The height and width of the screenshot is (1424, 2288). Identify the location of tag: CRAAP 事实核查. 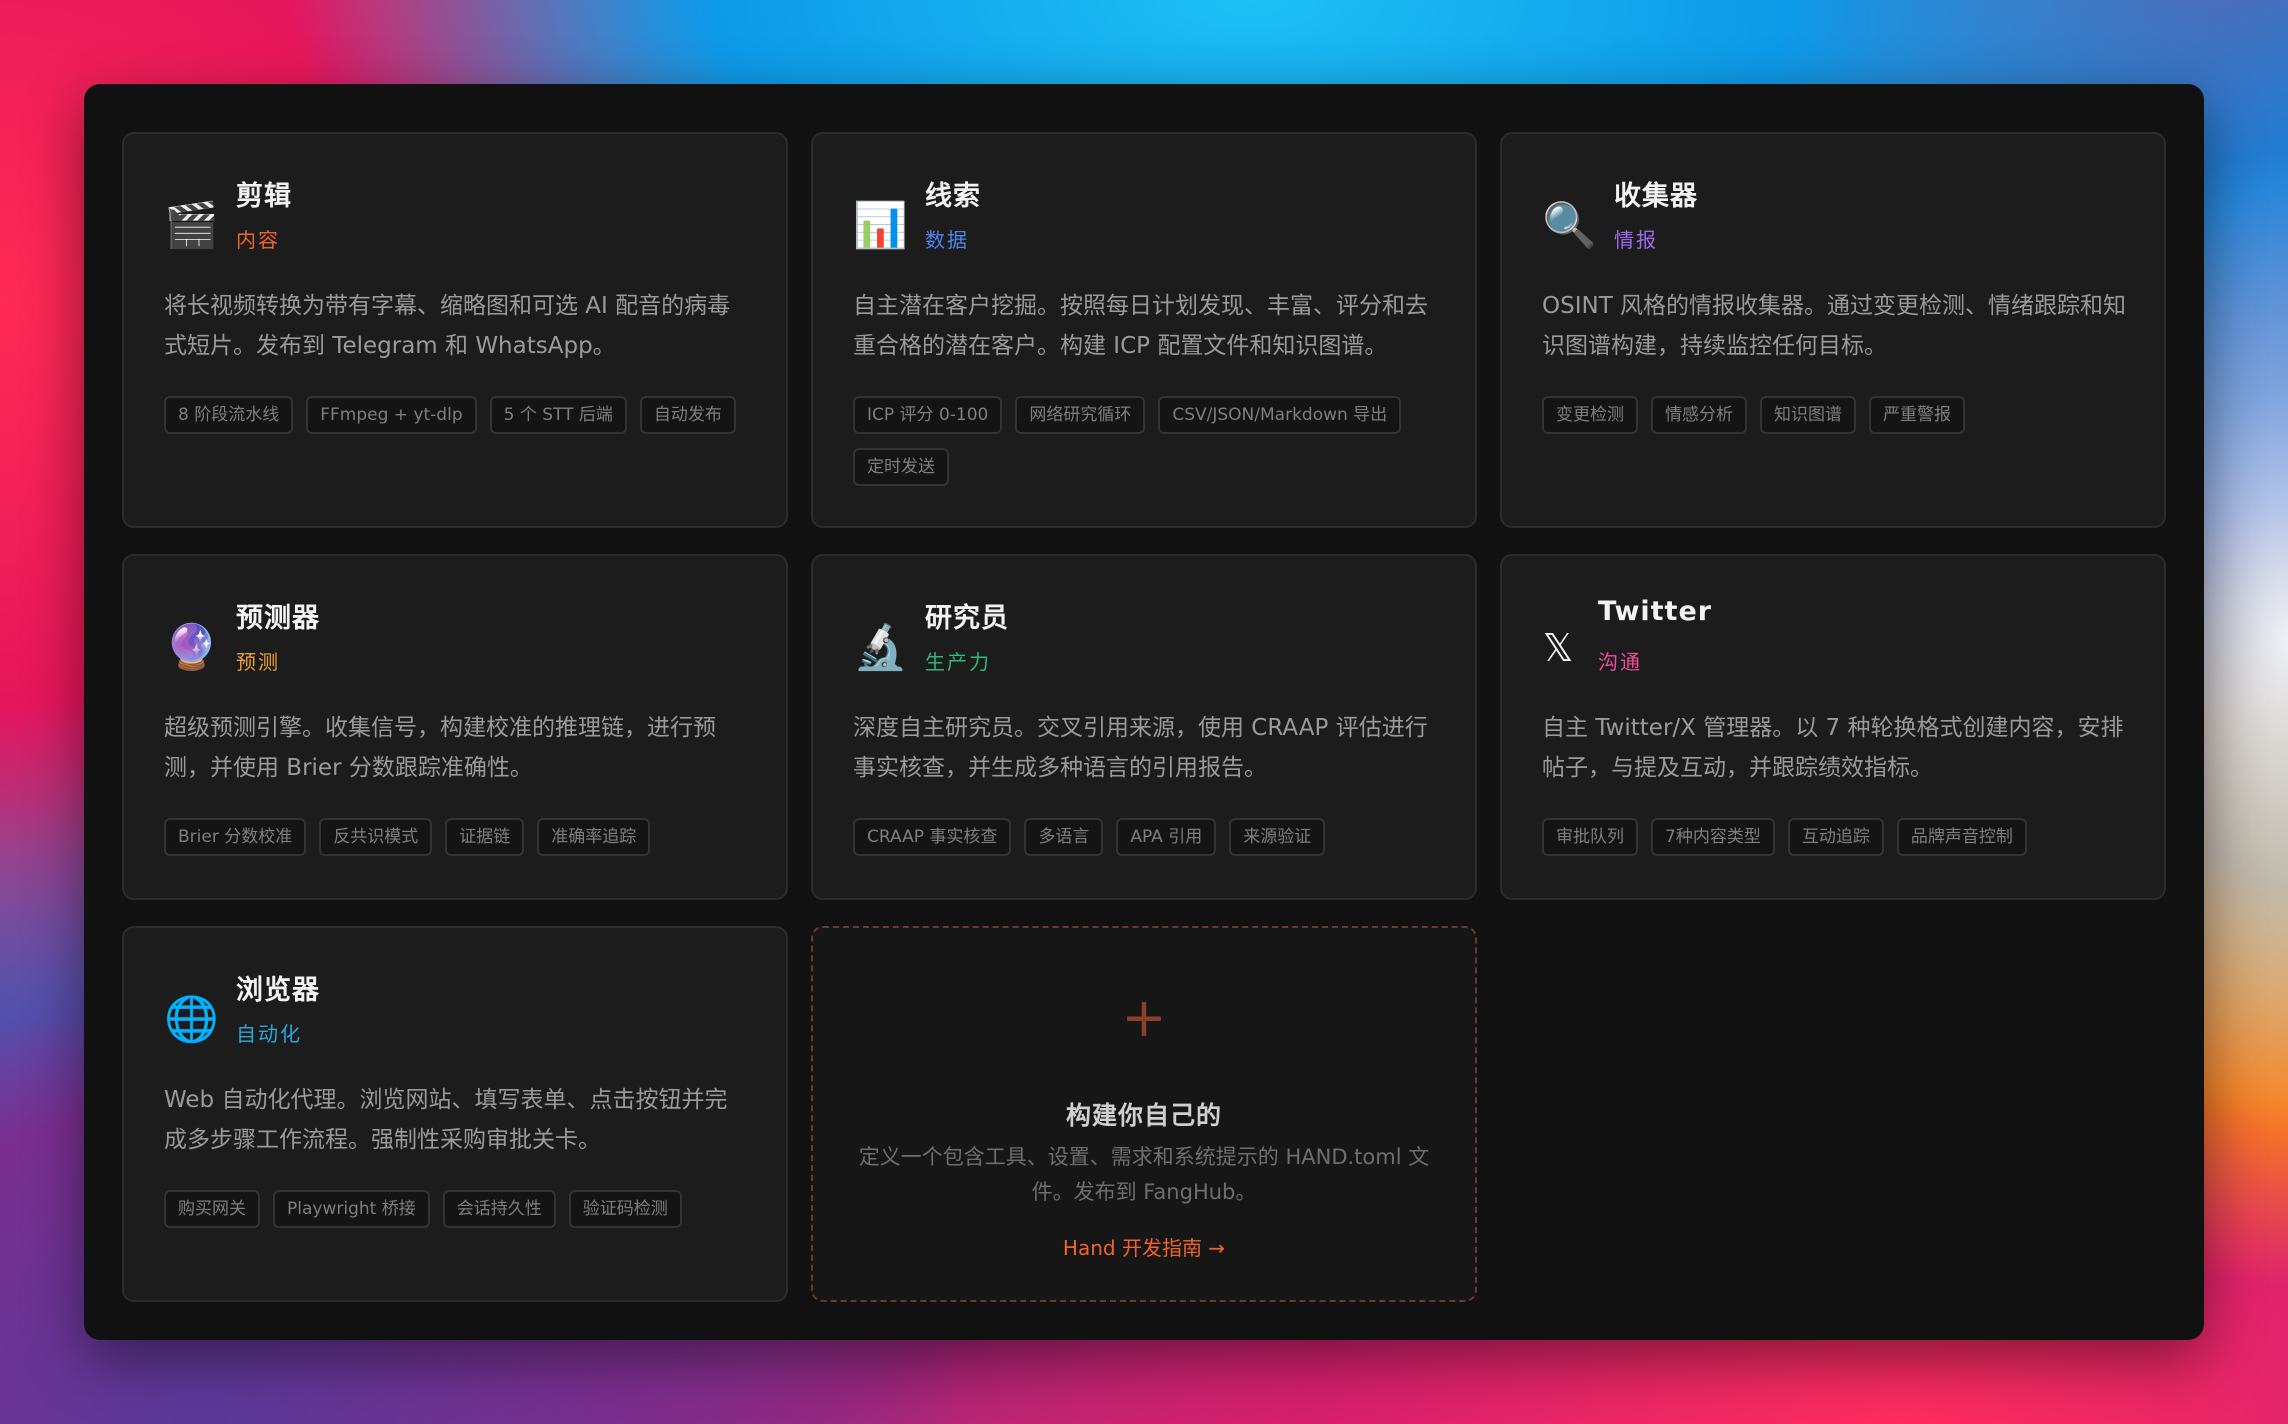
(932, 837).